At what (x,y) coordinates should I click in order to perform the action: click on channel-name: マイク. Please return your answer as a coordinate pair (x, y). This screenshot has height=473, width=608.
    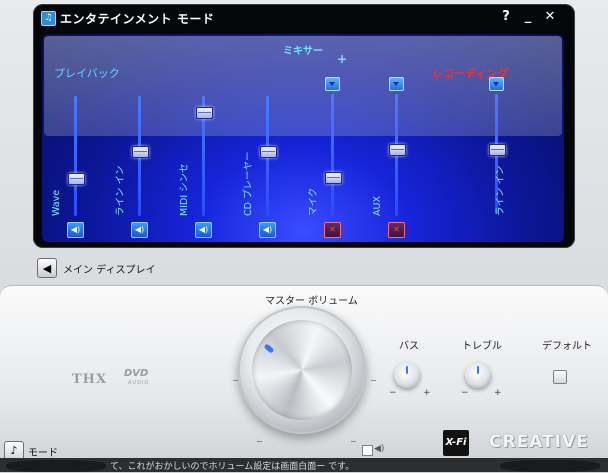
    Looking at the image, I should click on (313, 201).